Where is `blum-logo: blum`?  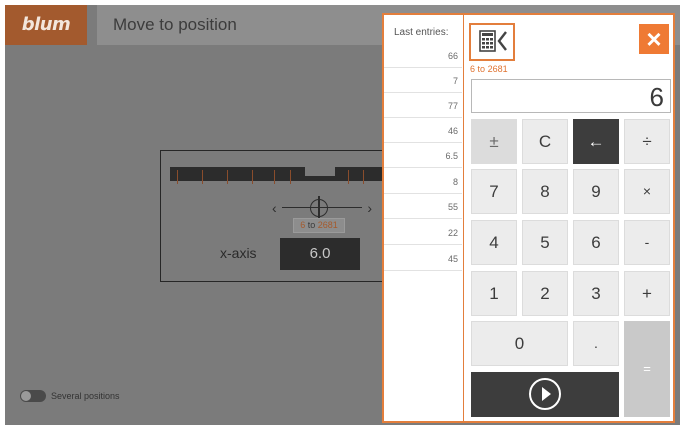
blum-logo: blum is located at coordinates (46, 25).